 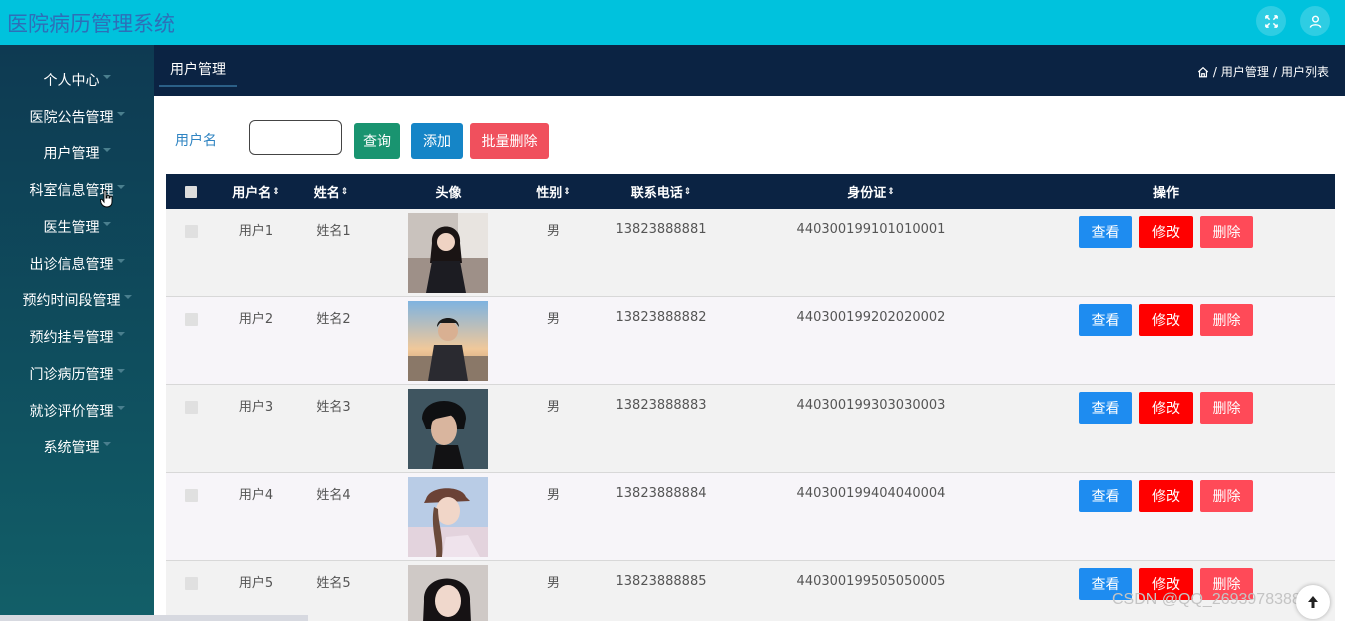 What do you see at coordinates (333, 495) in the screenshot?
I see `cell-name: 姓名4` at bounding box center [333, 495].